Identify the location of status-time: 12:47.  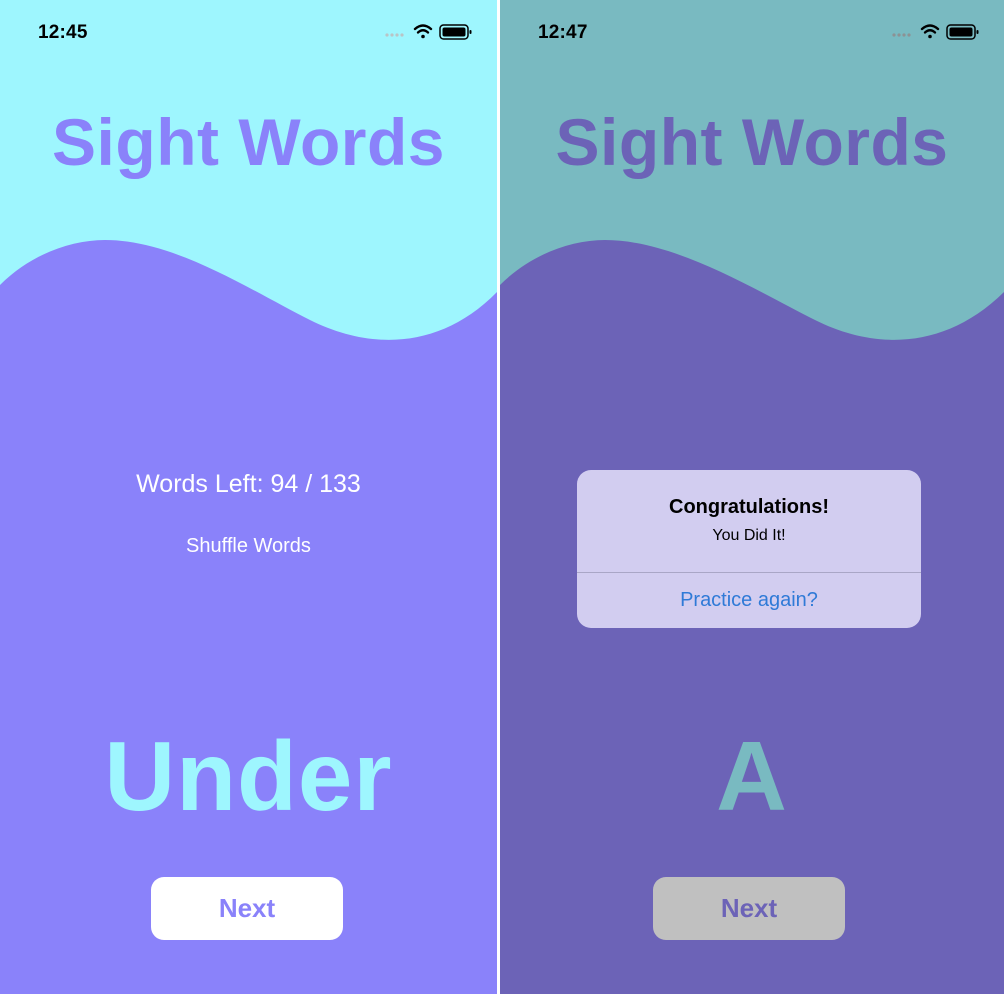
(563, 32).